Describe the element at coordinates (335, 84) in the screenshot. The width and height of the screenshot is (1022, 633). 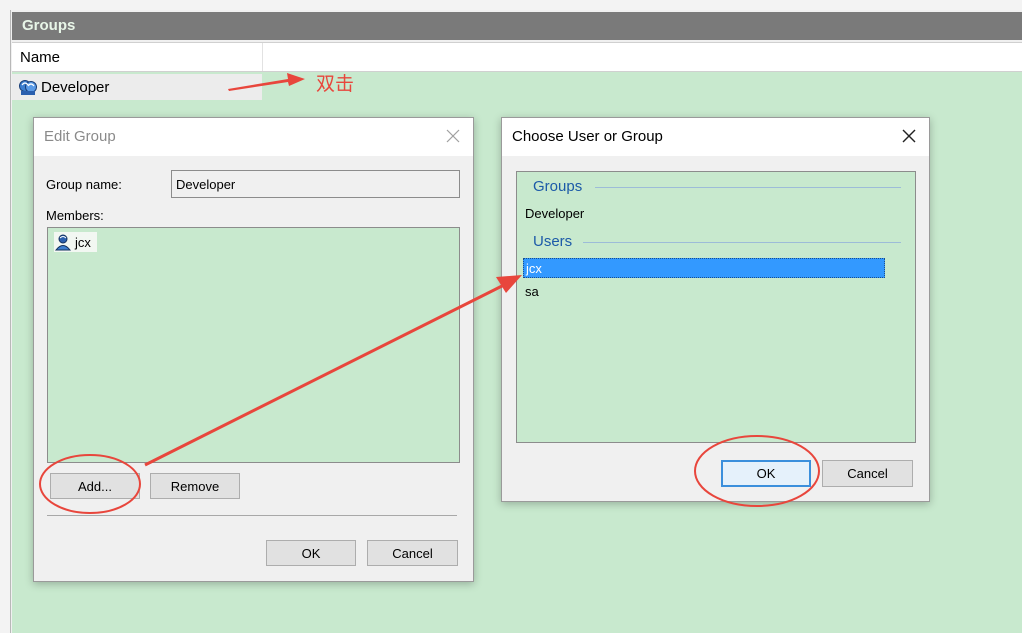
I see `double-click-annotation: 双击` at that location.